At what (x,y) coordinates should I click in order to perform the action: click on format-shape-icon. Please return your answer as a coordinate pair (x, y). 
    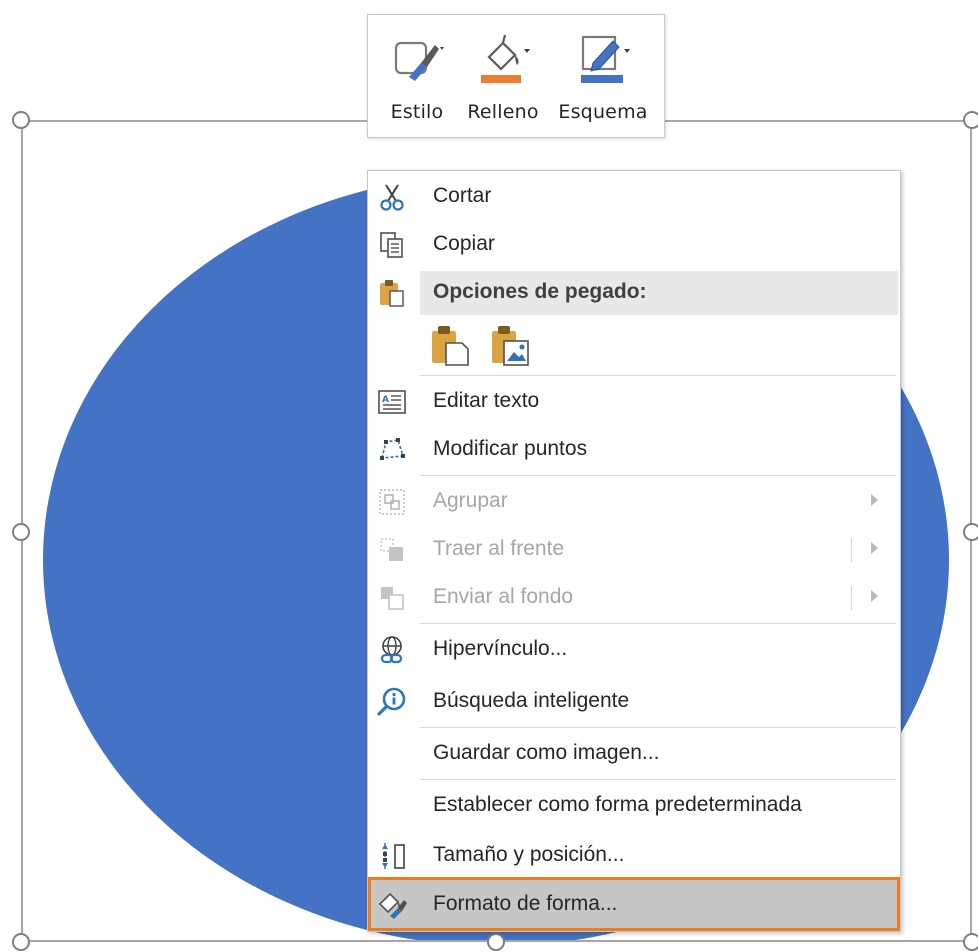
    Looking at the image, I should click on (392, 905).